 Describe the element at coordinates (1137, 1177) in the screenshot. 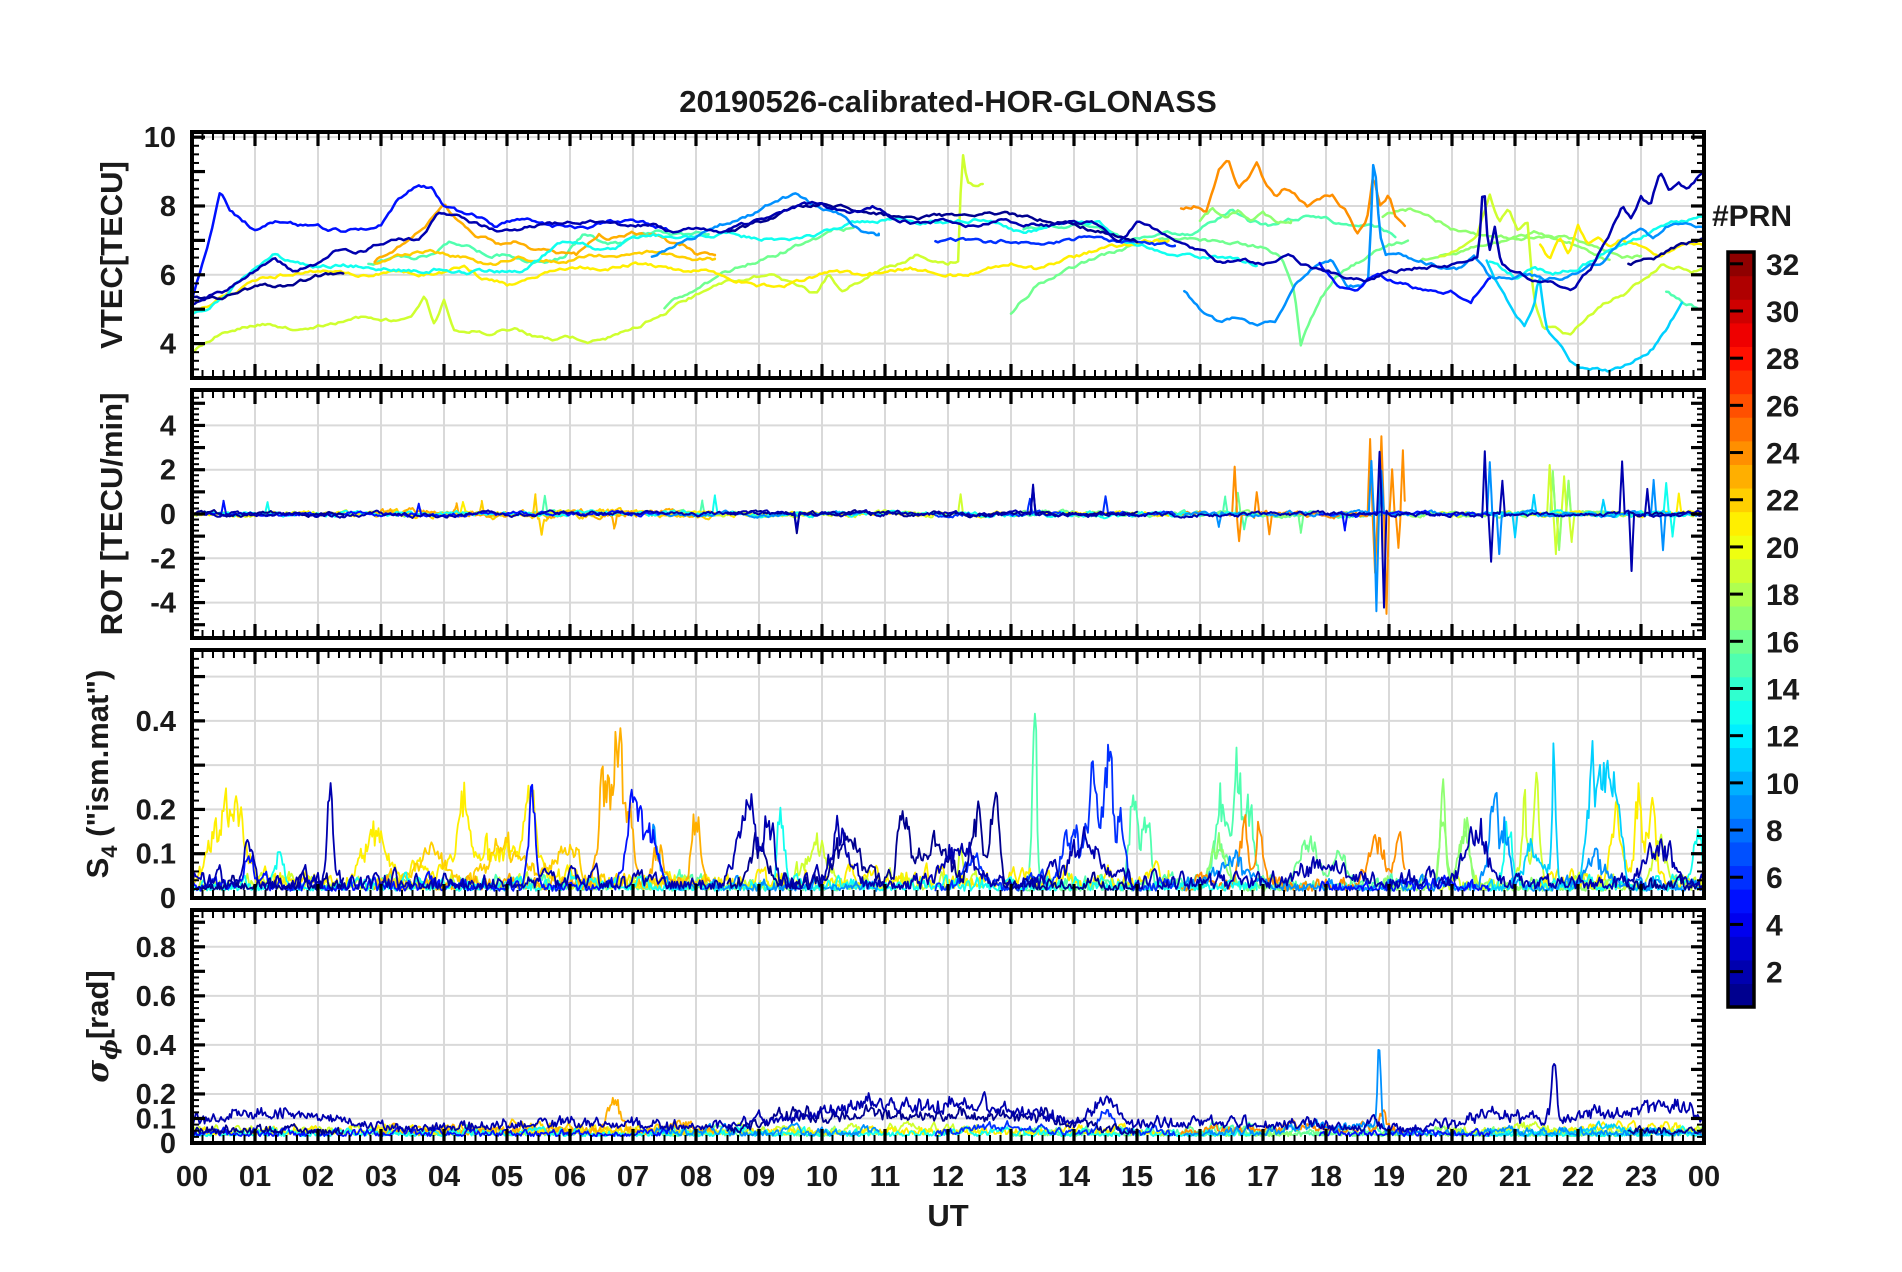

I see `xtick-15: 15` at that location.